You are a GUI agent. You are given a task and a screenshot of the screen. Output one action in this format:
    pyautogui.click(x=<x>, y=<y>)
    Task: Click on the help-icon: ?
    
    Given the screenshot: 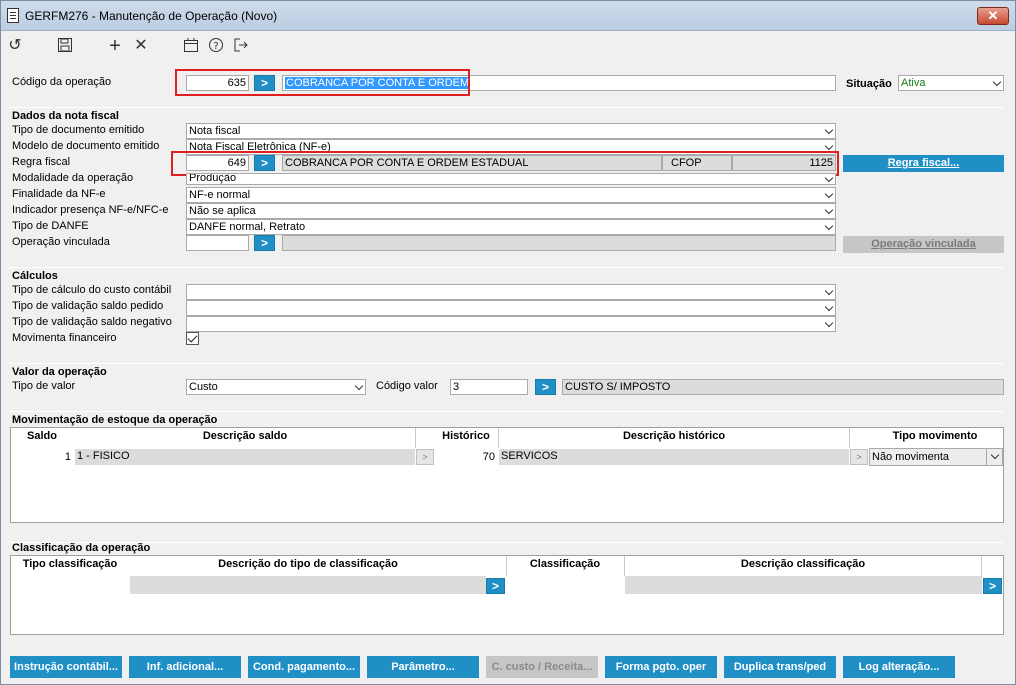 What is the action you would take?
    pyautogui.click(x=216, y=46)
    